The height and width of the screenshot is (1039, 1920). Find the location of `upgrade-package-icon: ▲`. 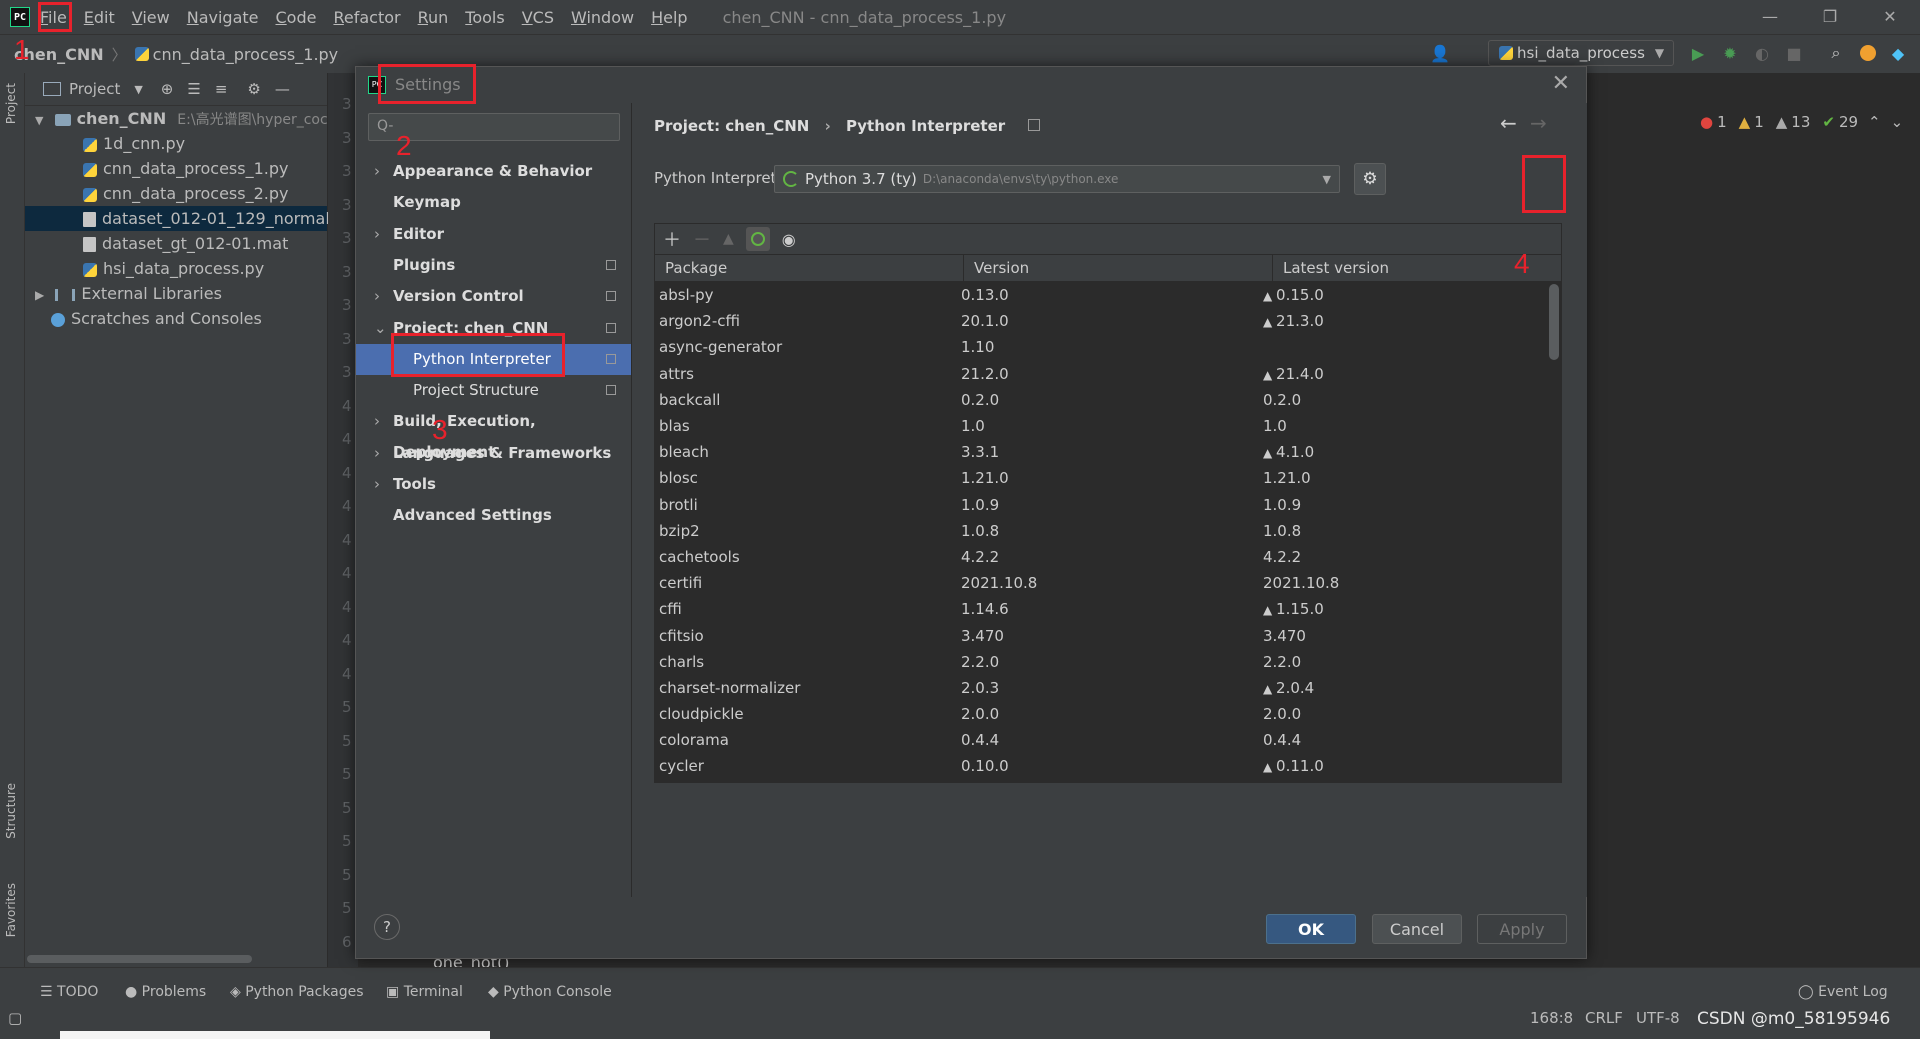

upgrade-package-icon: ▲ is located at coordinates (728, 239).